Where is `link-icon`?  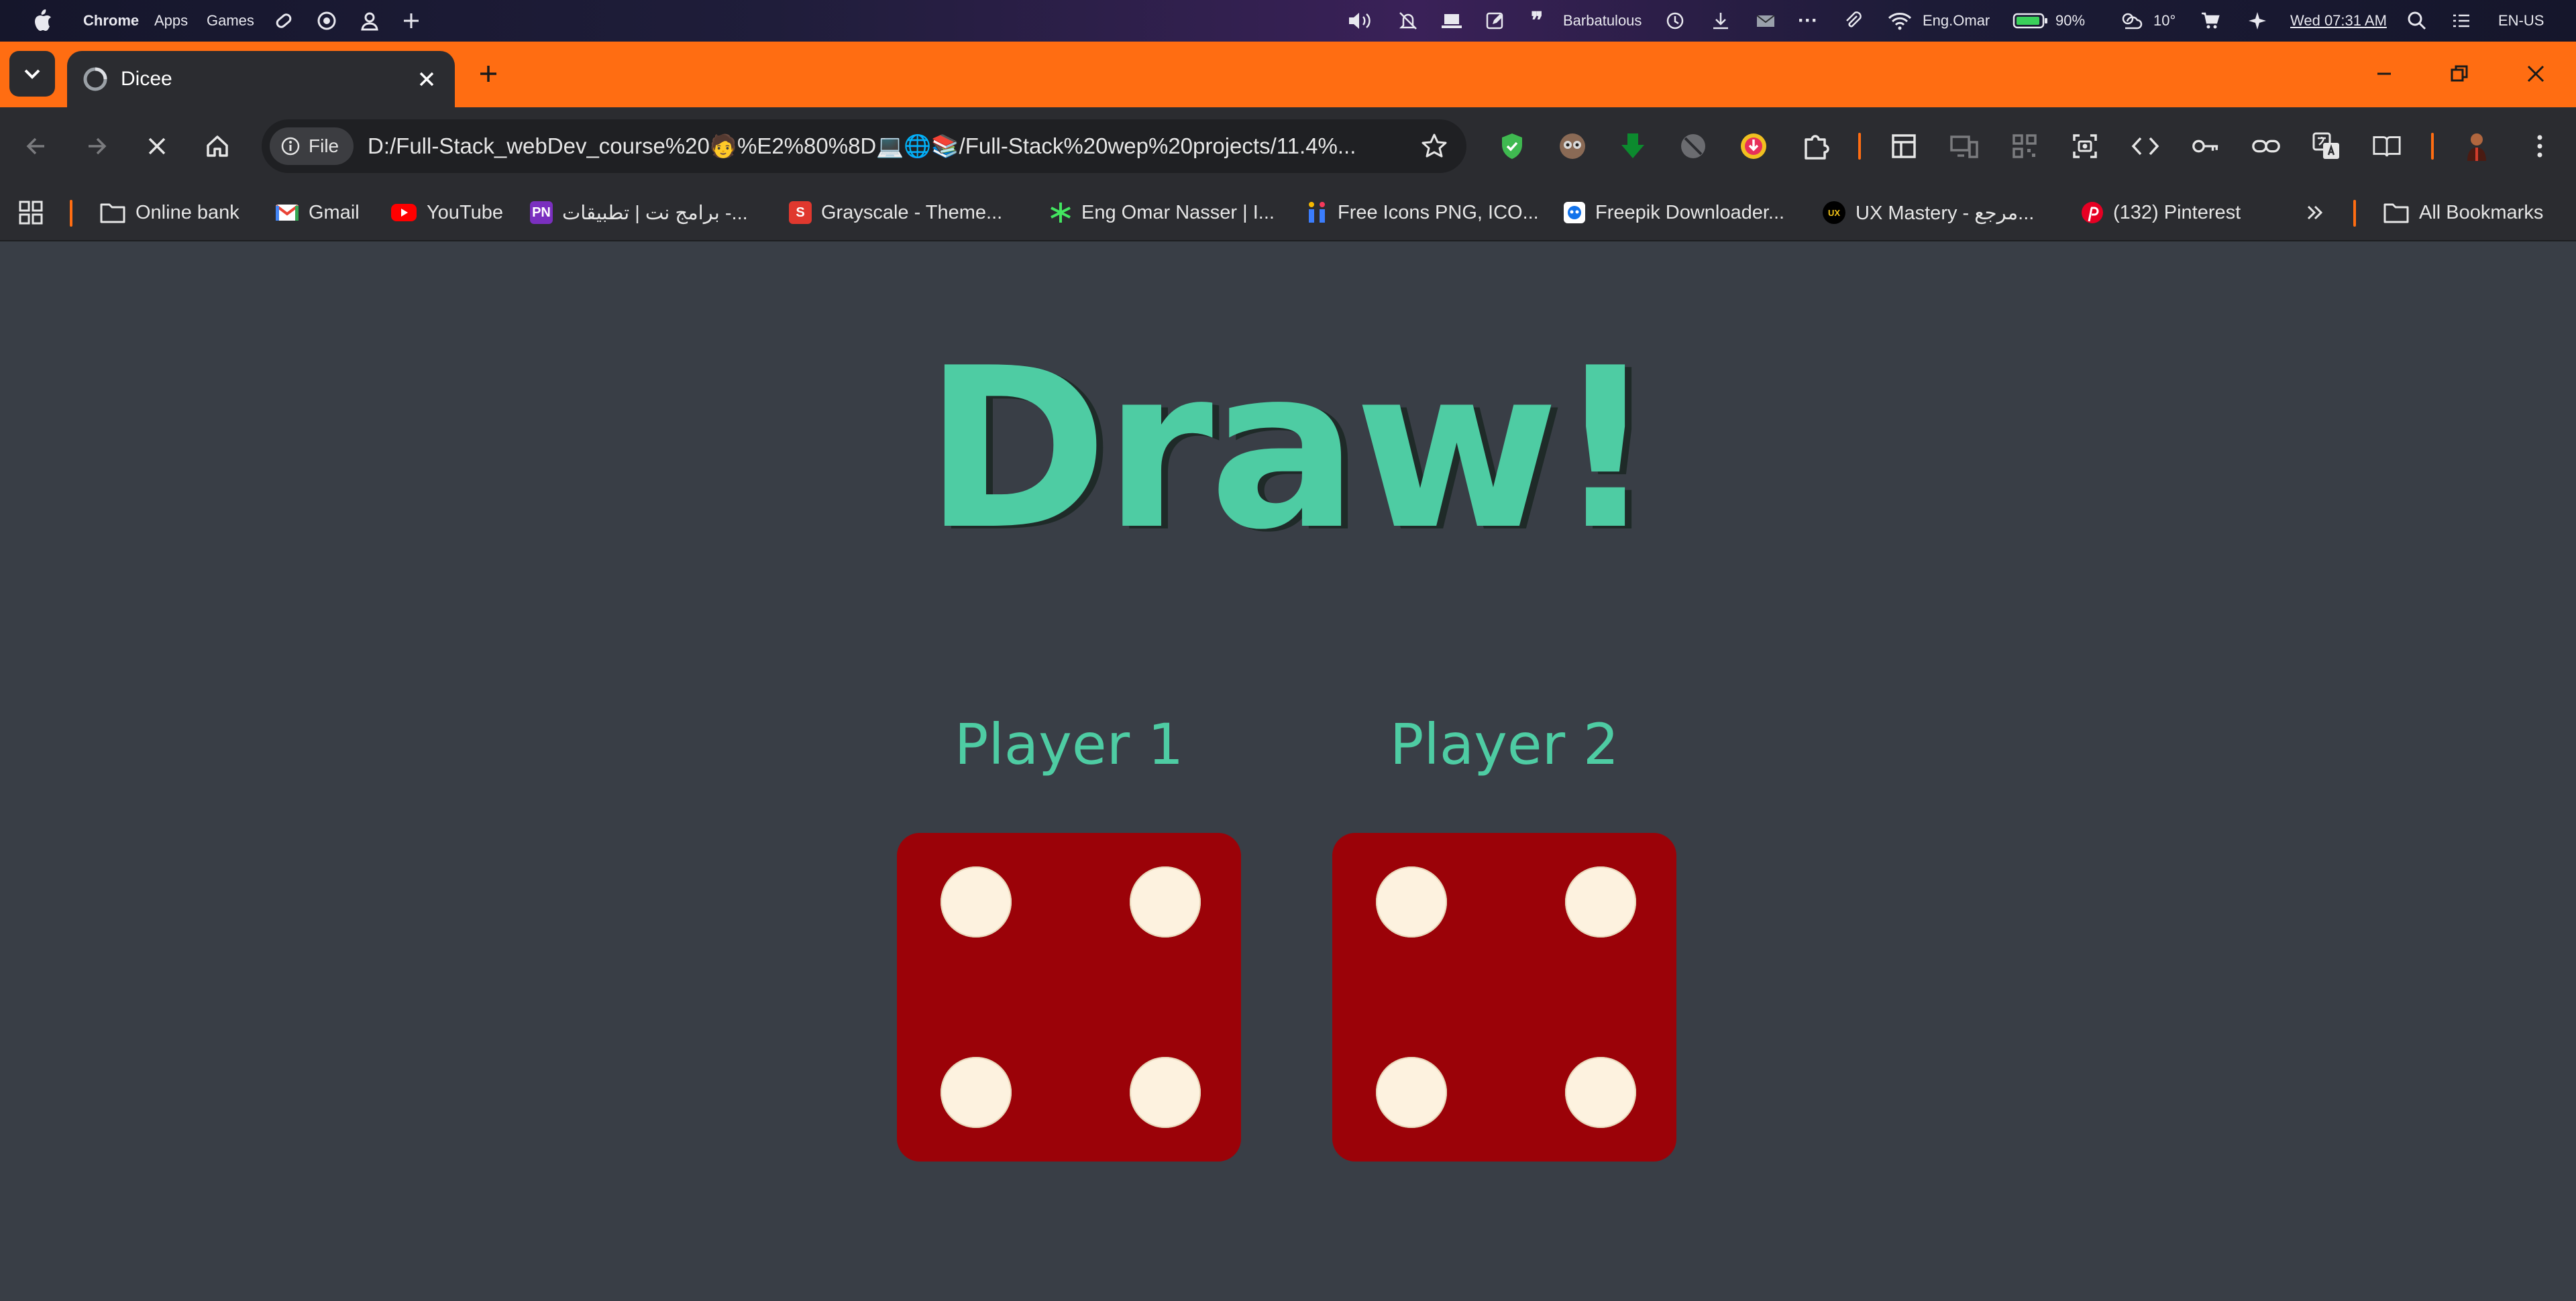 link-icon is located at coordinates (2266, 146).